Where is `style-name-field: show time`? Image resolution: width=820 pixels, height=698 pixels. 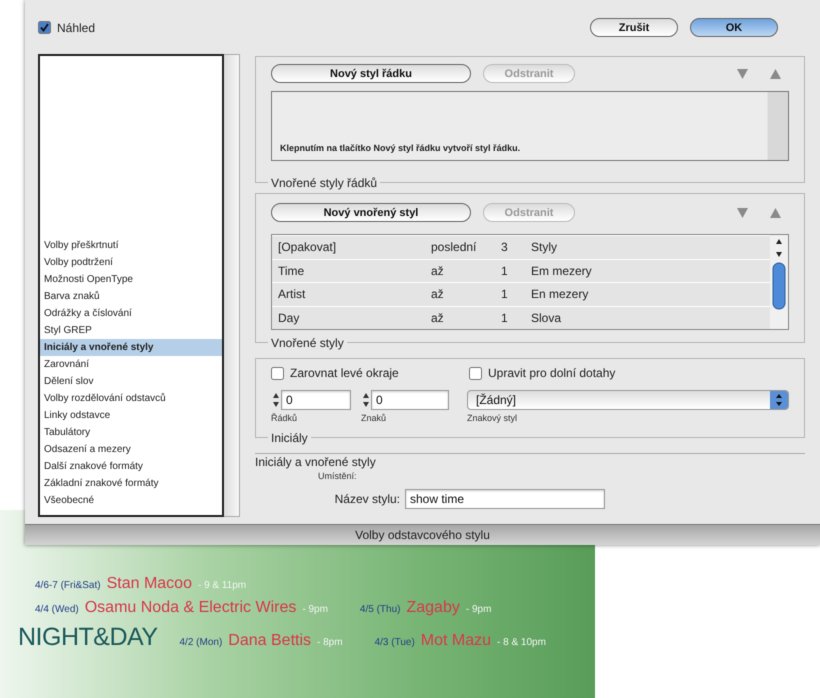 style-name-field: show time is located at coordinates (505, 499).